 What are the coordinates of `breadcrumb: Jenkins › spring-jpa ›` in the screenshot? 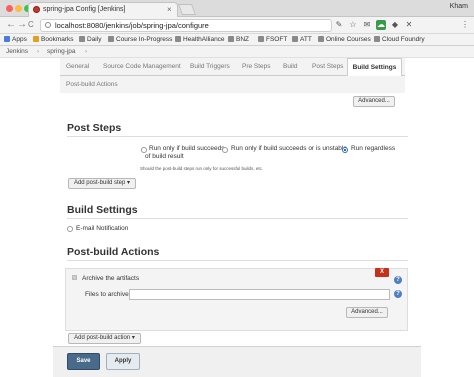 It's located at (237, 52).